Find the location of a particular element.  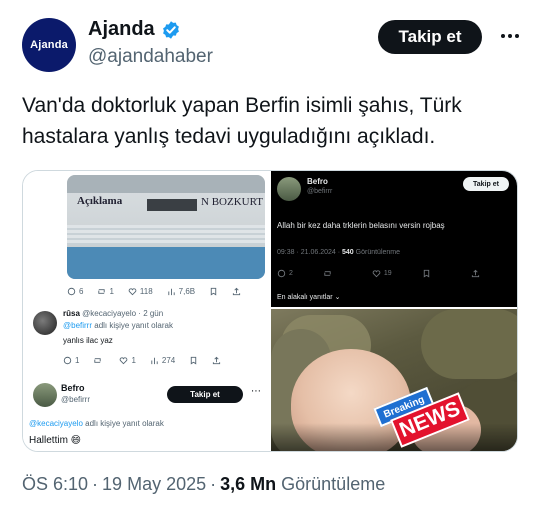

befro-reply-text: Hallettim 😄 is located at coordinates (55, 440).